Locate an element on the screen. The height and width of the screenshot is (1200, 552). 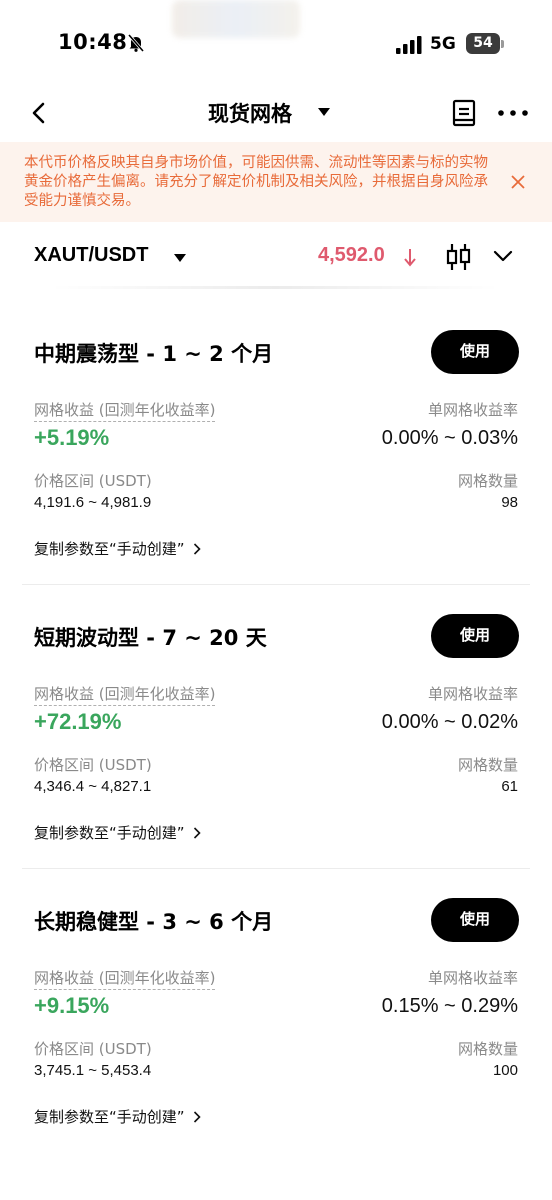
grid-yield-value: +5.19% is located at coordinates (72, 437).